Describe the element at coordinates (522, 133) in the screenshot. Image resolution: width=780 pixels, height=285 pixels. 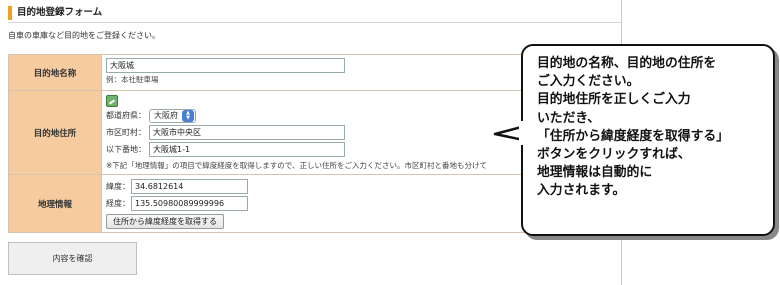
I see `callout-tail-mask` at that location.